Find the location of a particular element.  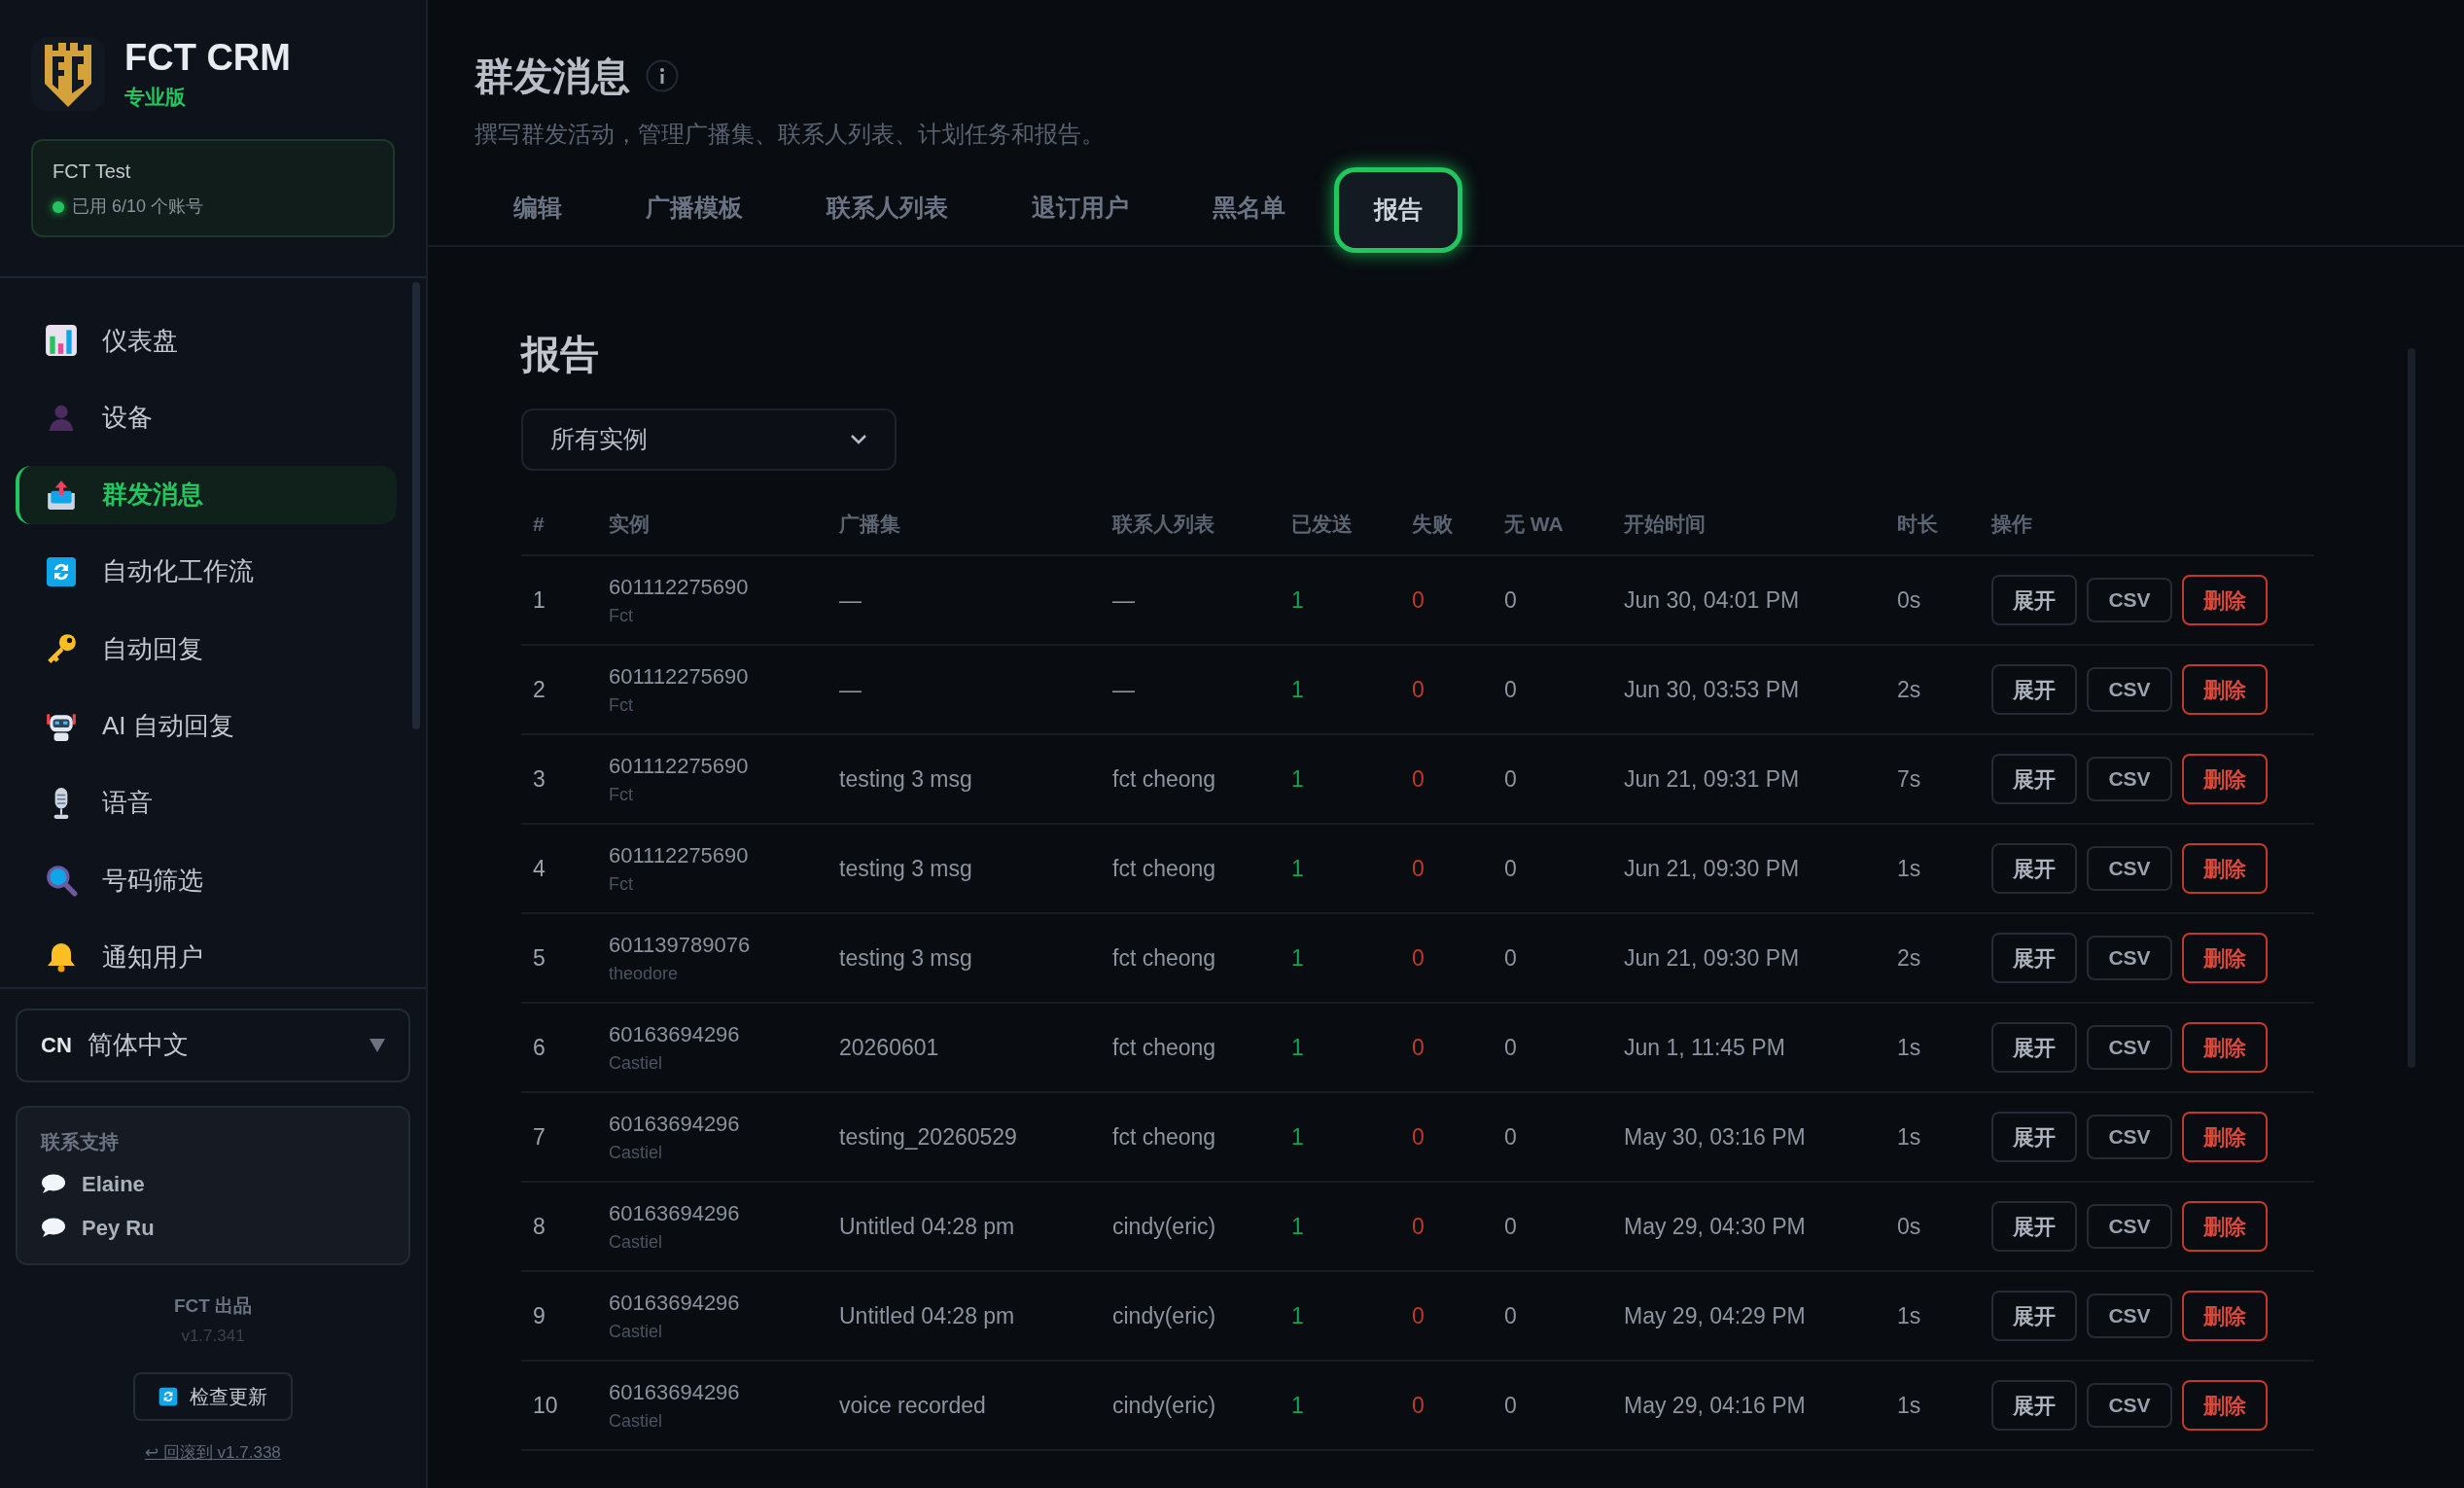

credit-text: FCT 出品 is located at coordinates (213, 1305).